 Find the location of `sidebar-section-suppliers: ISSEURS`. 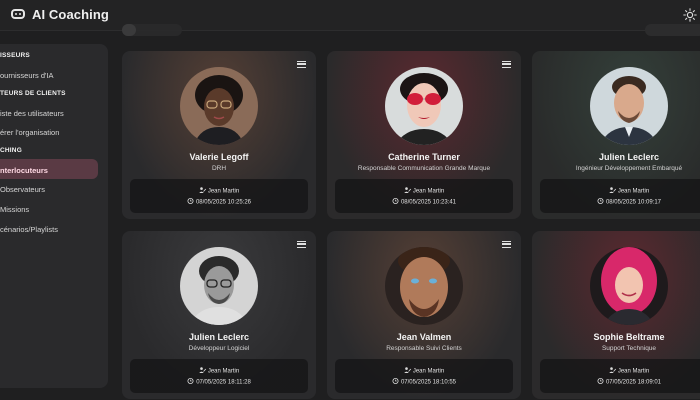

sidebar-section-suppliers: ISSEURS is located at coordinates (15, 55).